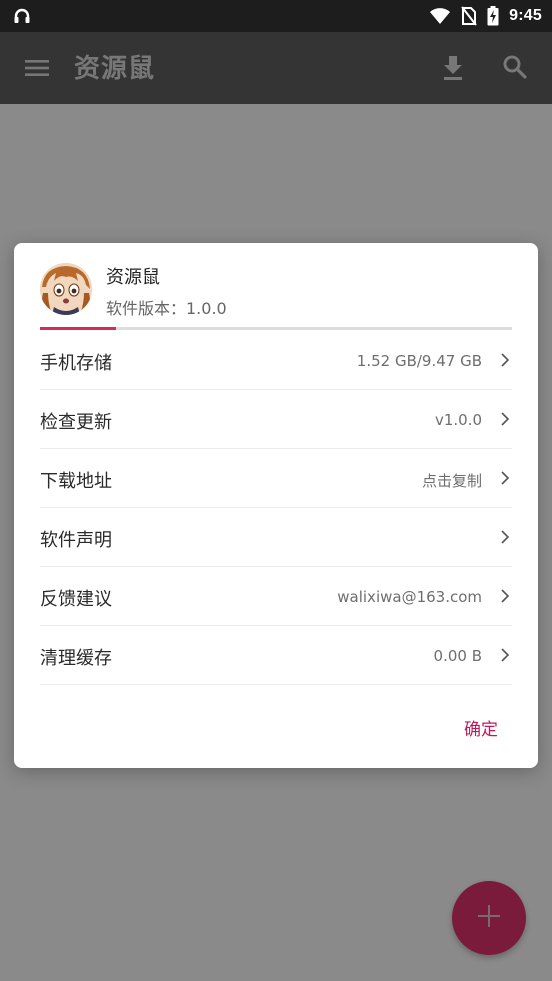 Image resolution: width=552 pixels, height=981 pixels. What do you see at coordinates (409, 597) in the screenshot?
I see `row-value: walixiwa@163.com` at bounding box center [409, 597].